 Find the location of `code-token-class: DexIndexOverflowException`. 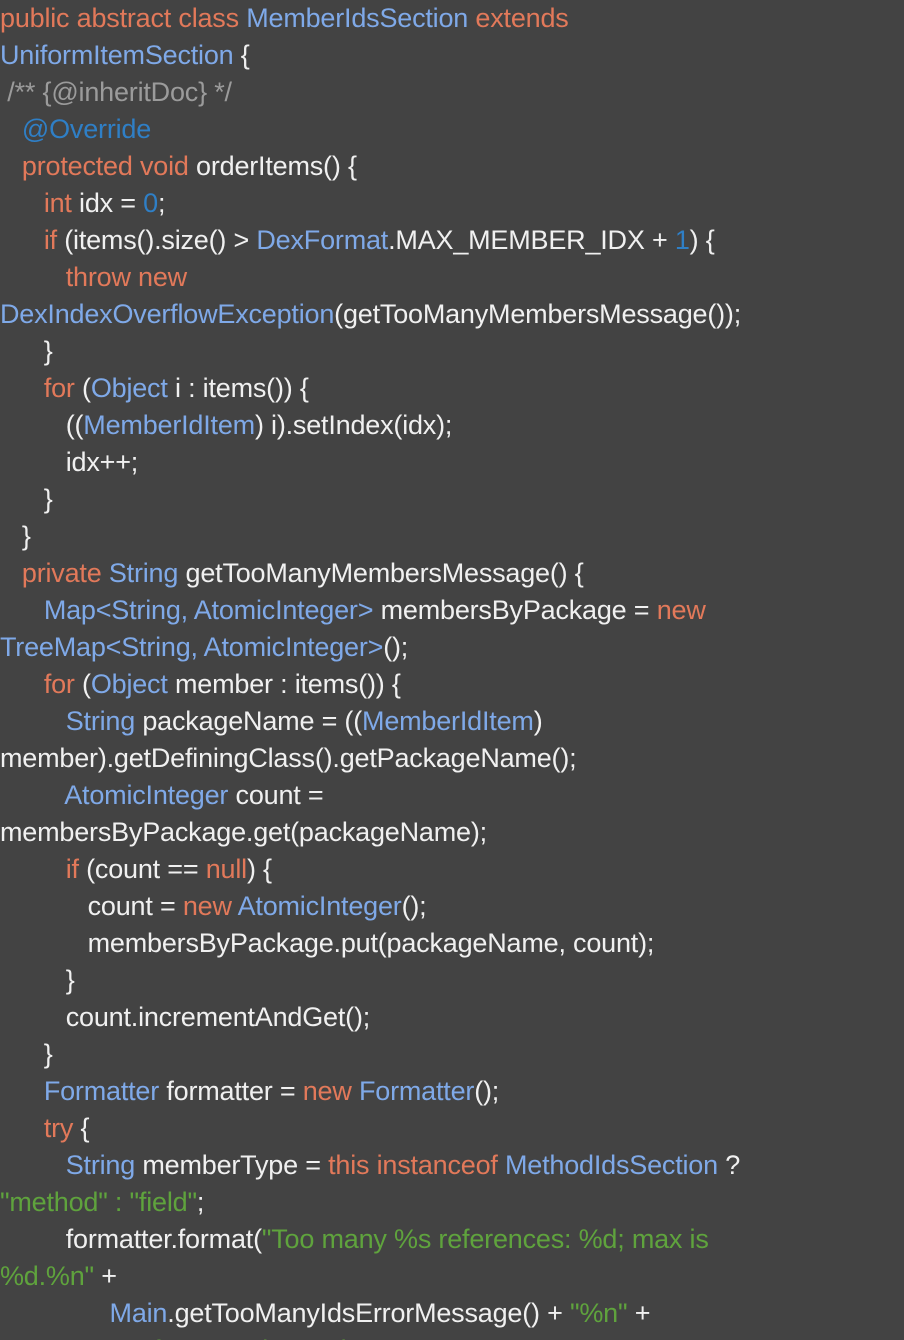

code-token-class: DexIndexOverflowException is located at coordinates (167, 314).